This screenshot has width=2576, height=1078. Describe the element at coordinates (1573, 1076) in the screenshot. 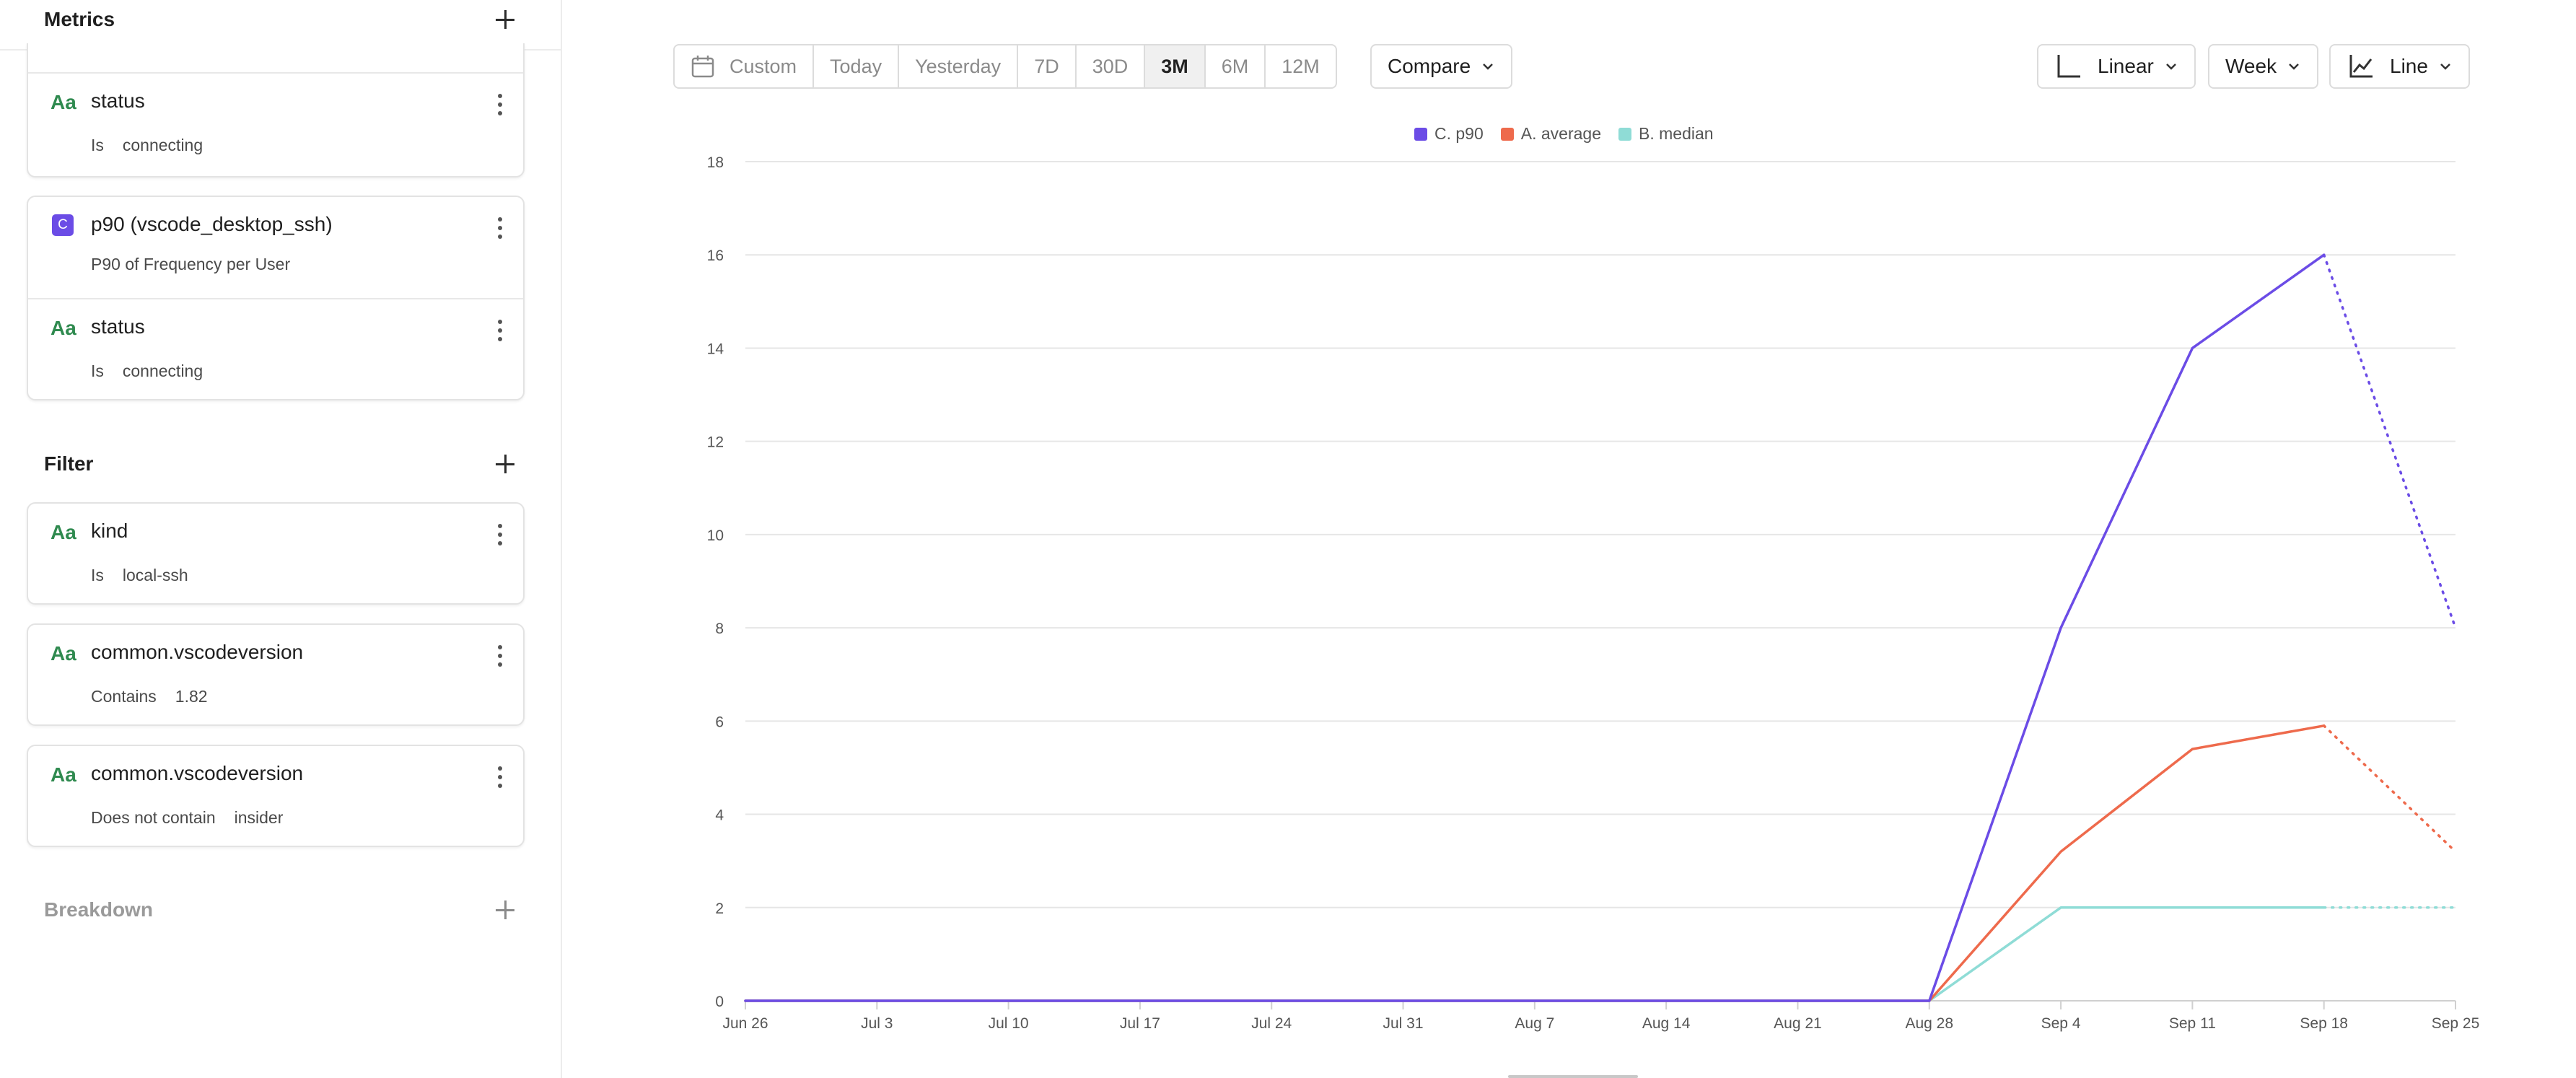

I see `horizontal-scrollbar` at that location.